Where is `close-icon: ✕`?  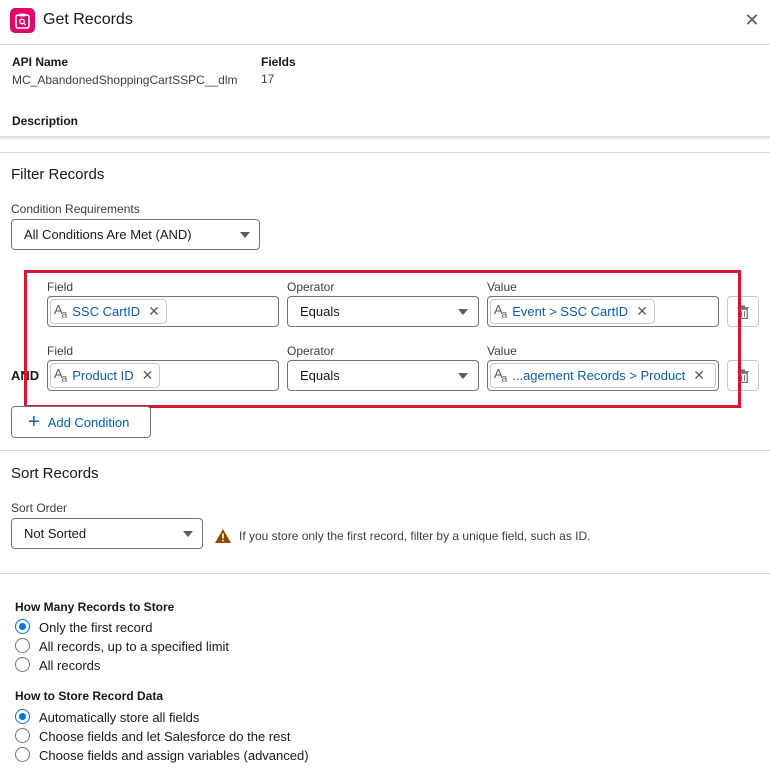 close-icon: ✕ is located at coordinates (752, 20).